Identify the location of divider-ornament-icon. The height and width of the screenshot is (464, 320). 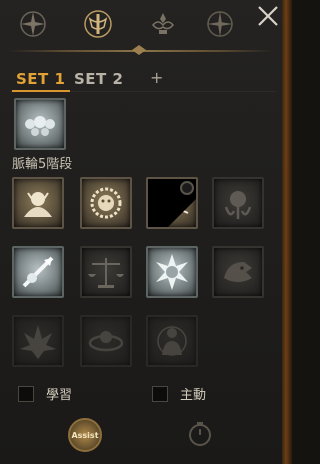
(139, 50).